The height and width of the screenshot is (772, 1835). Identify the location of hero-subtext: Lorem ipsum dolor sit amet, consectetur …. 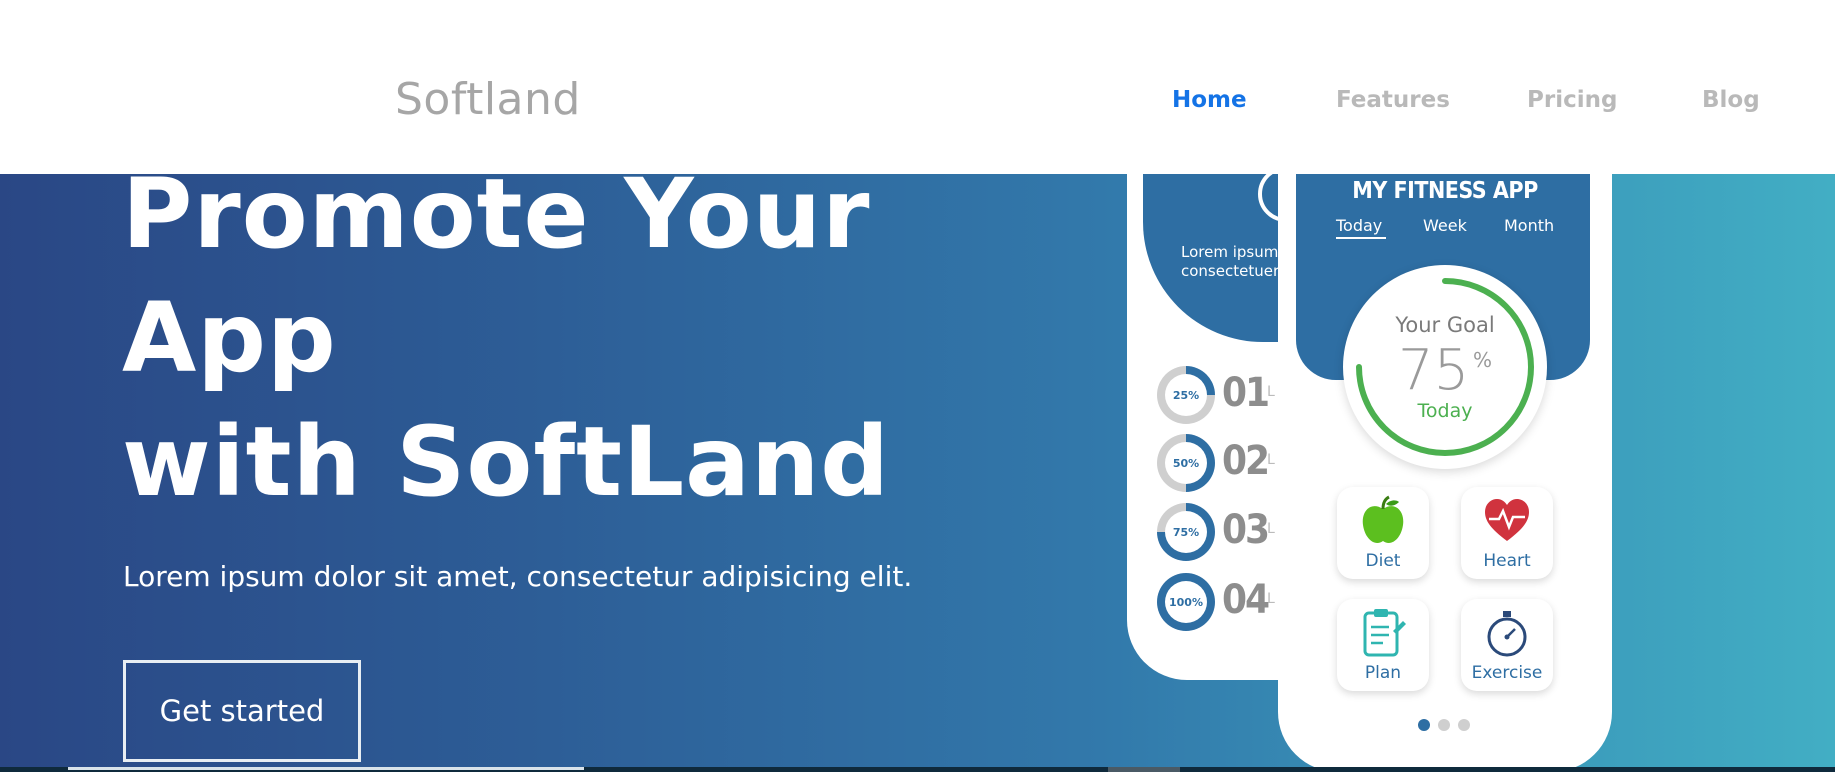
(518, 576).